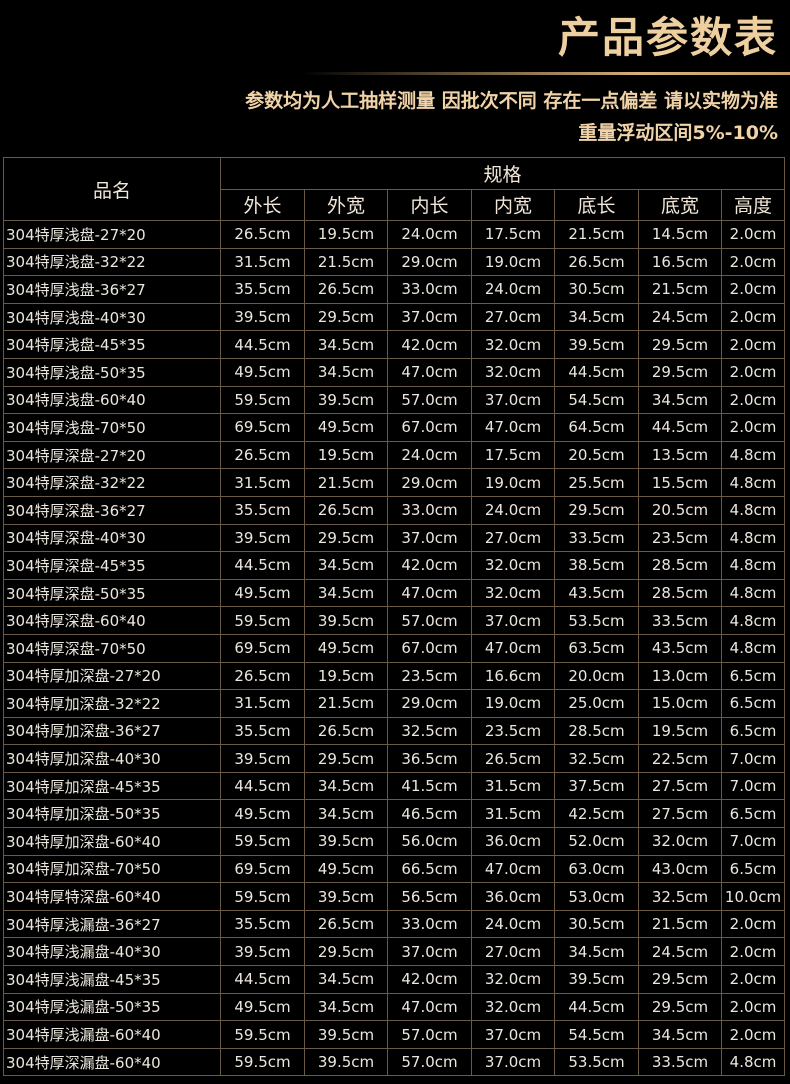  I want to click on column-header: 内宽, so click(513, 204).